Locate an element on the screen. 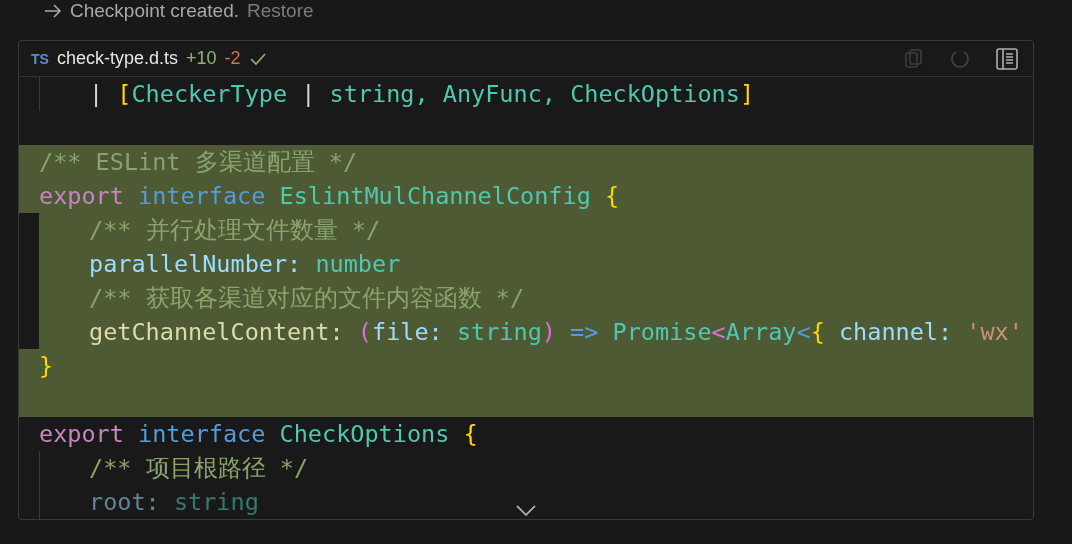  added-count: +10 is located at coordinates (201, 58).